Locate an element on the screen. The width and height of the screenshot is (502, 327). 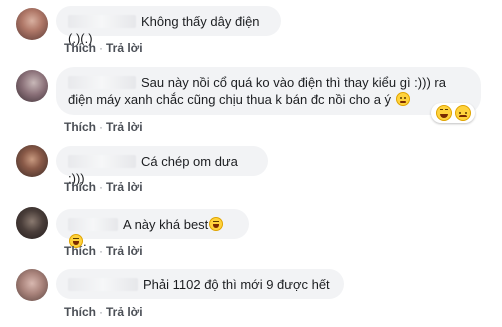
sweat-smile-icon is located at coordinates (402, 99).